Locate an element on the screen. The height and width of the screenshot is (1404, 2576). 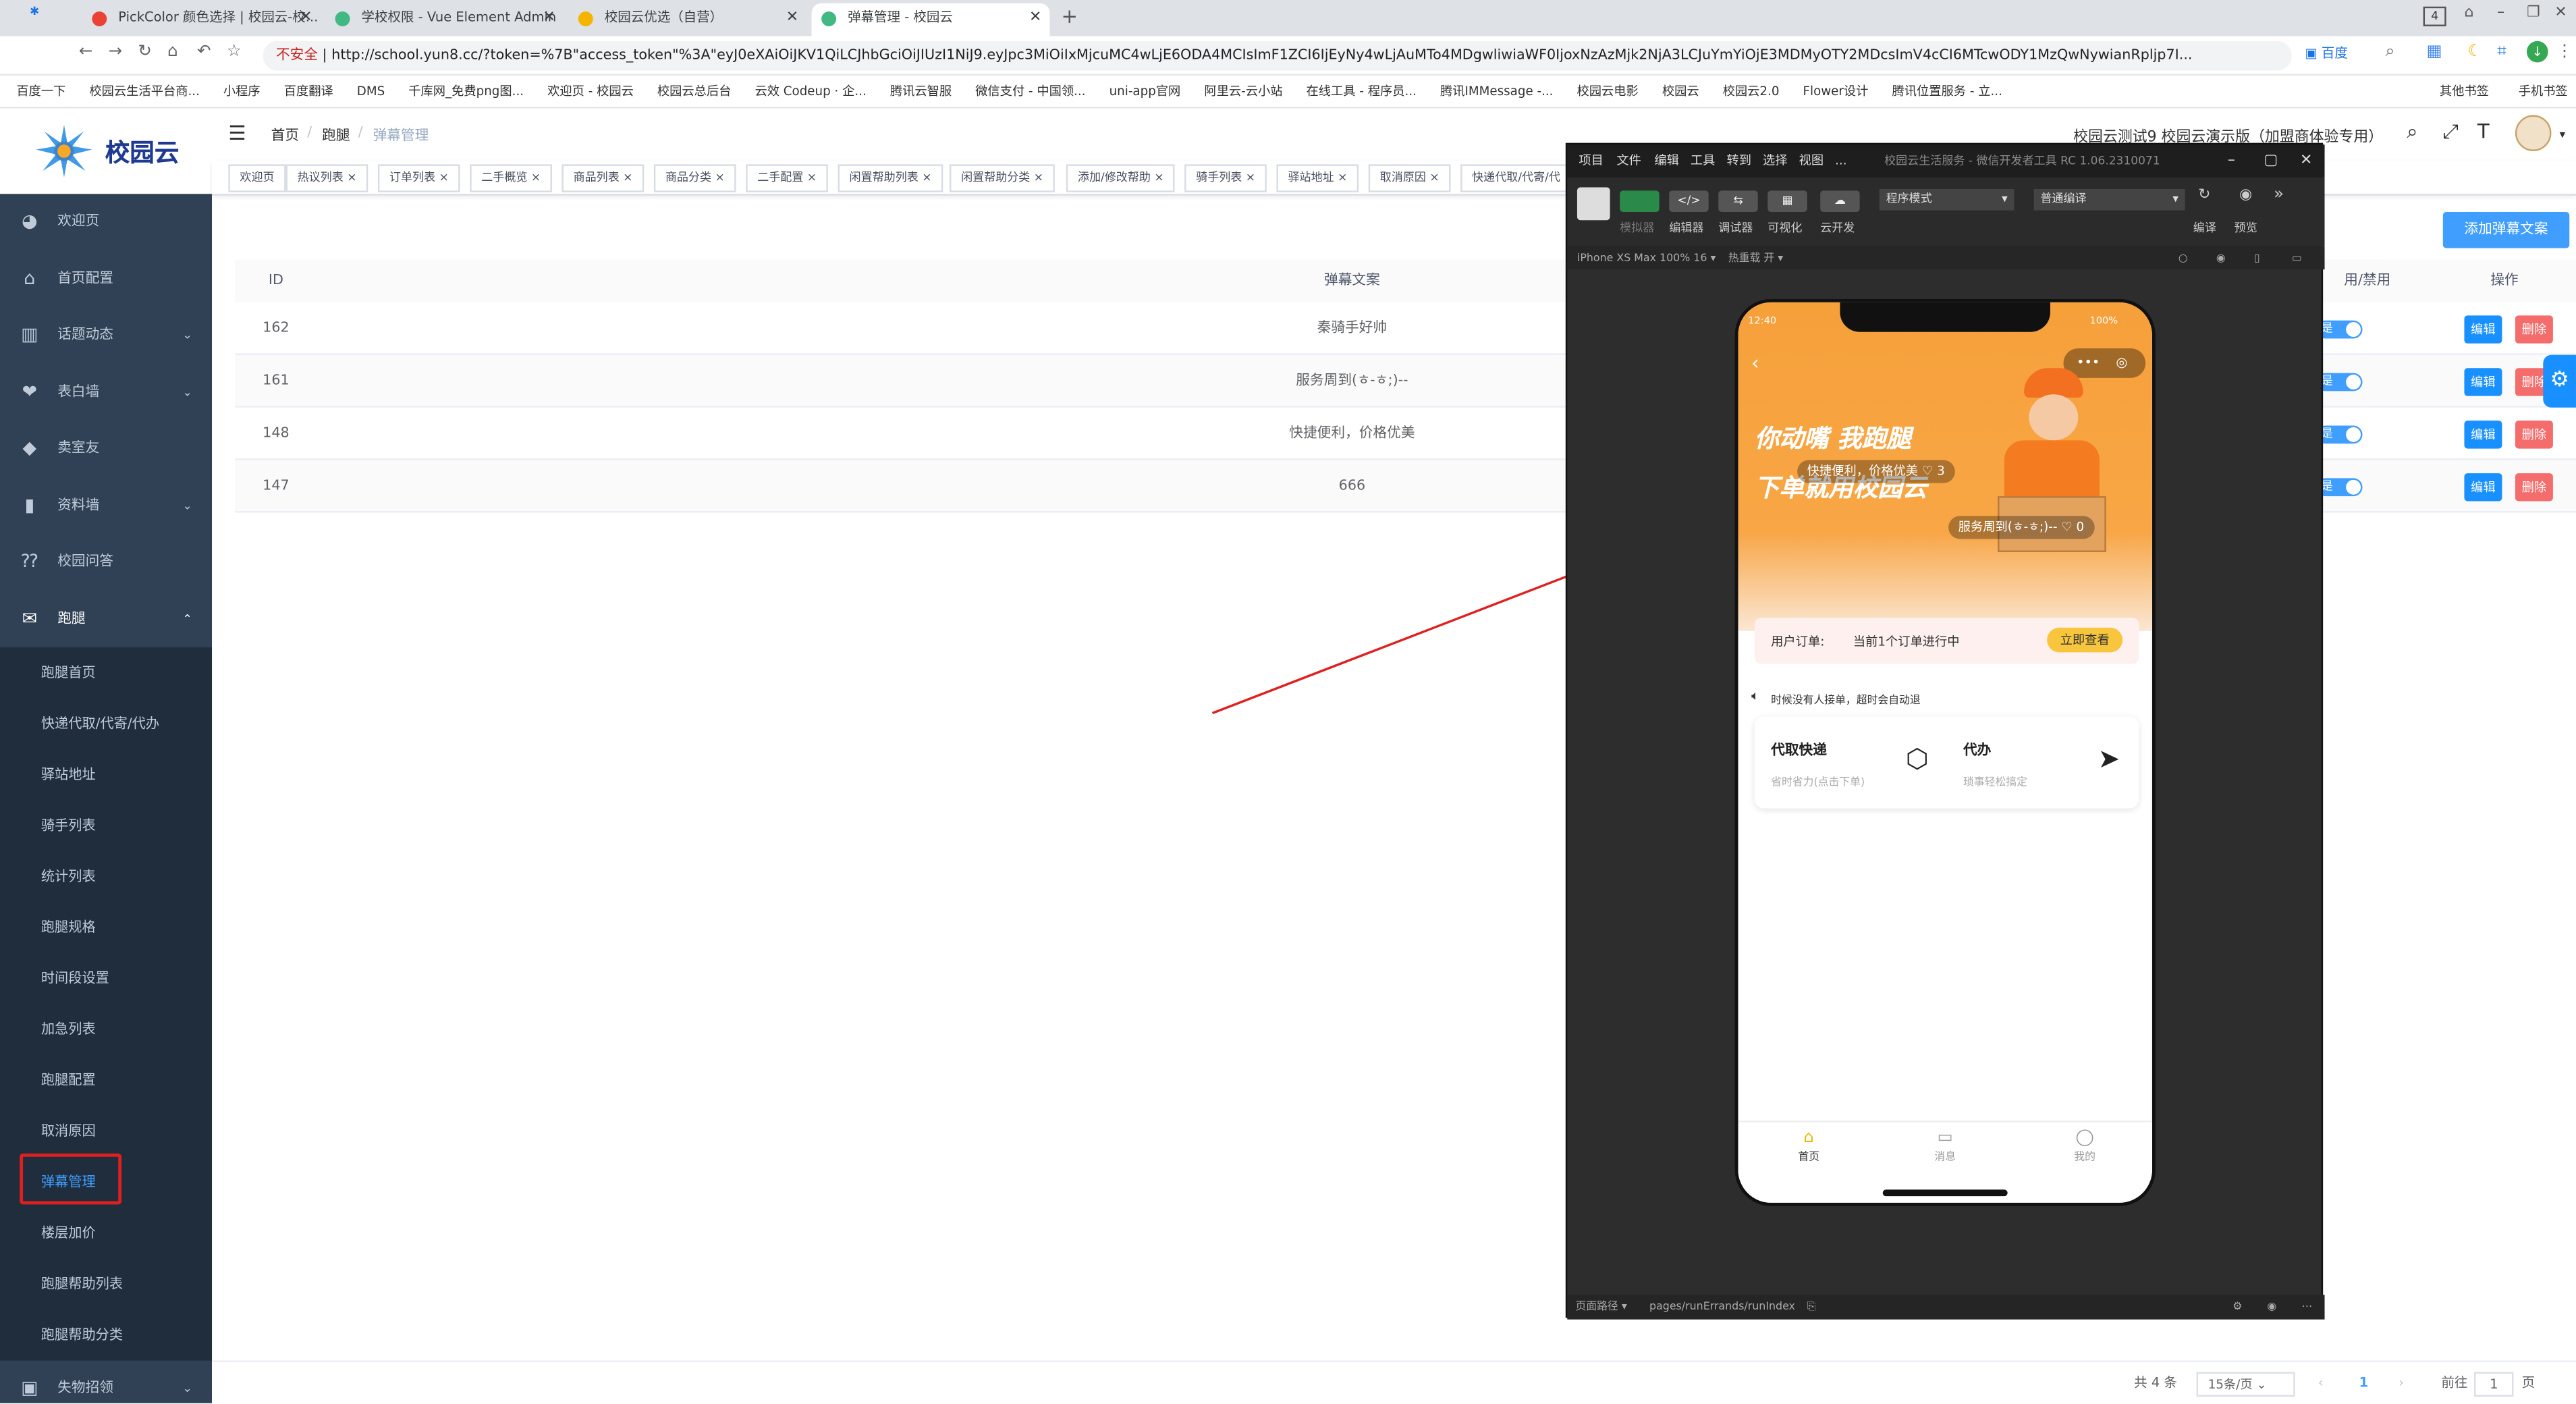
bookmark-item: 校园云2.0 is located at coordinates (1751, 91).